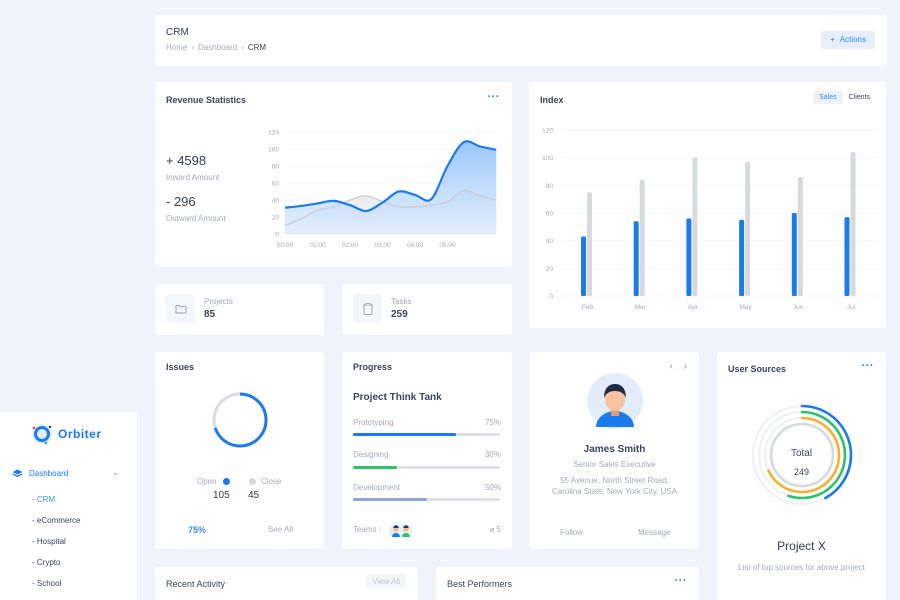 Image resolution: width=900 pixels, height=600 pixels. I want to click on recent-activity-card: Recent Activity View All, so click(286, 583).